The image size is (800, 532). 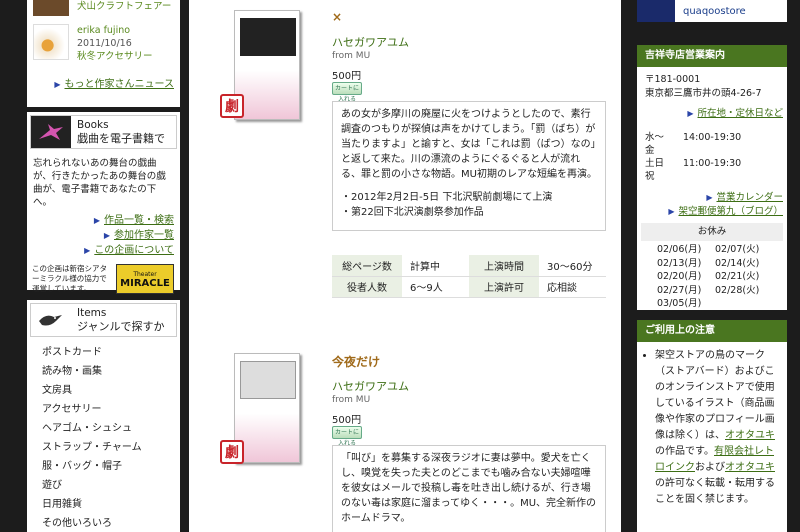 What do you see at coordinates (655, 144) in the screenshot?
I see `hours-day: 水〜金` at bounding box center [655, 144].